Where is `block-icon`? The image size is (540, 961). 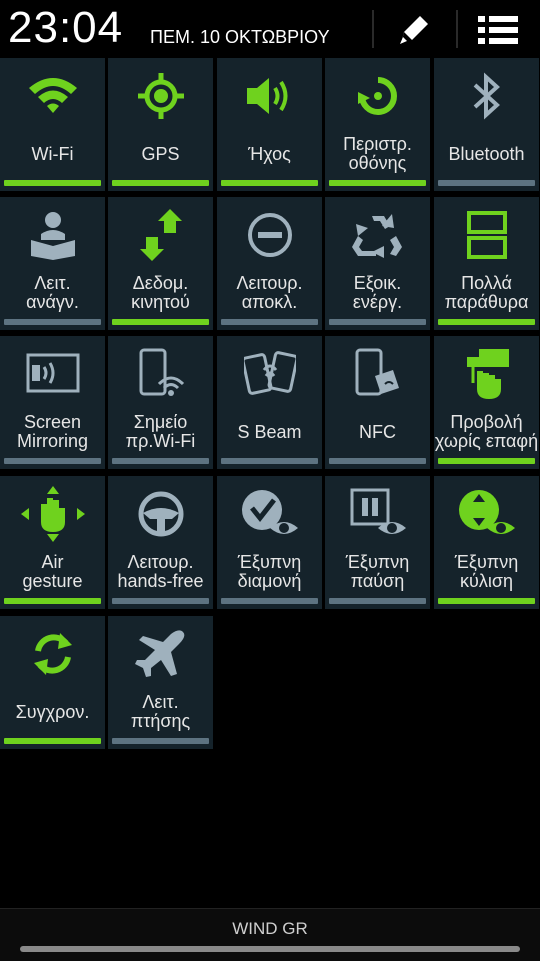
block-icon is located at coordinates (269, 235).